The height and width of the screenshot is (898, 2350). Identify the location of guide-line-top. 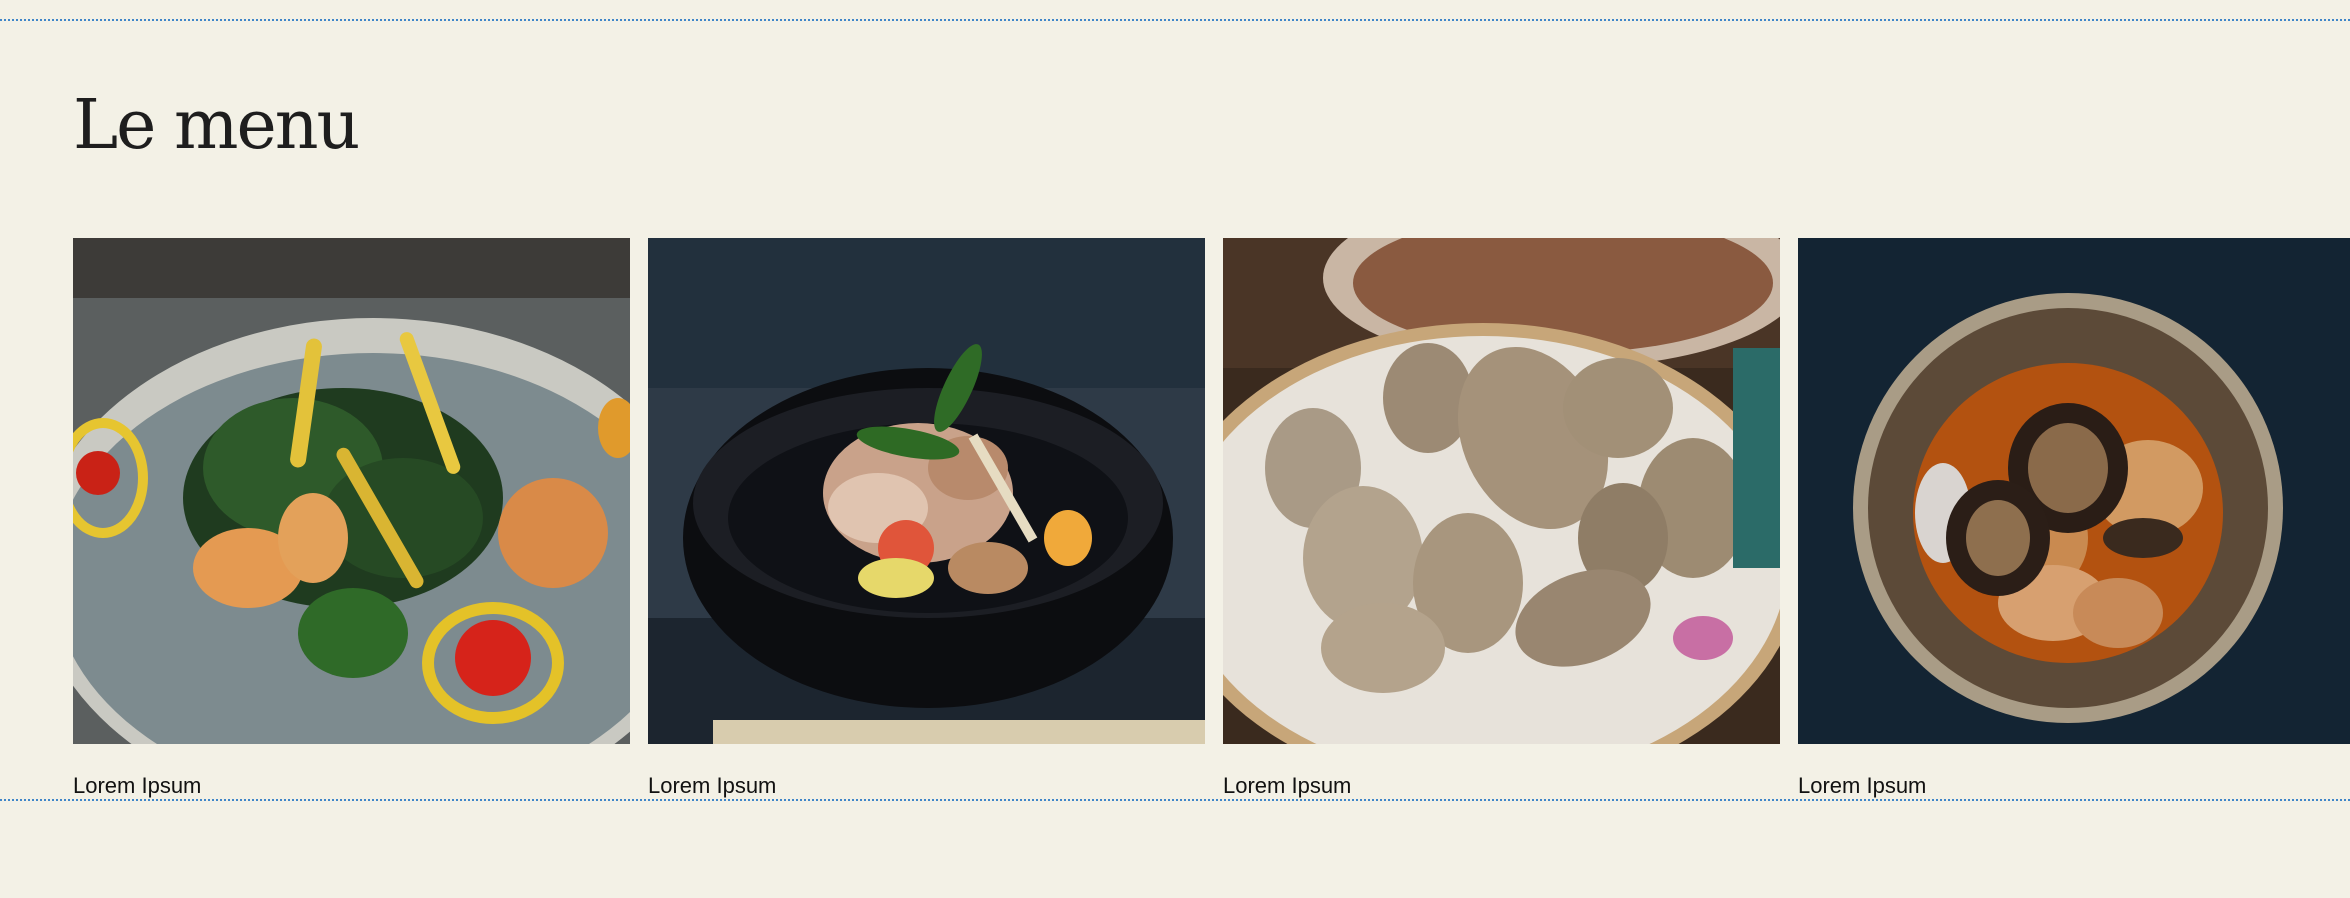
(1175, 20).